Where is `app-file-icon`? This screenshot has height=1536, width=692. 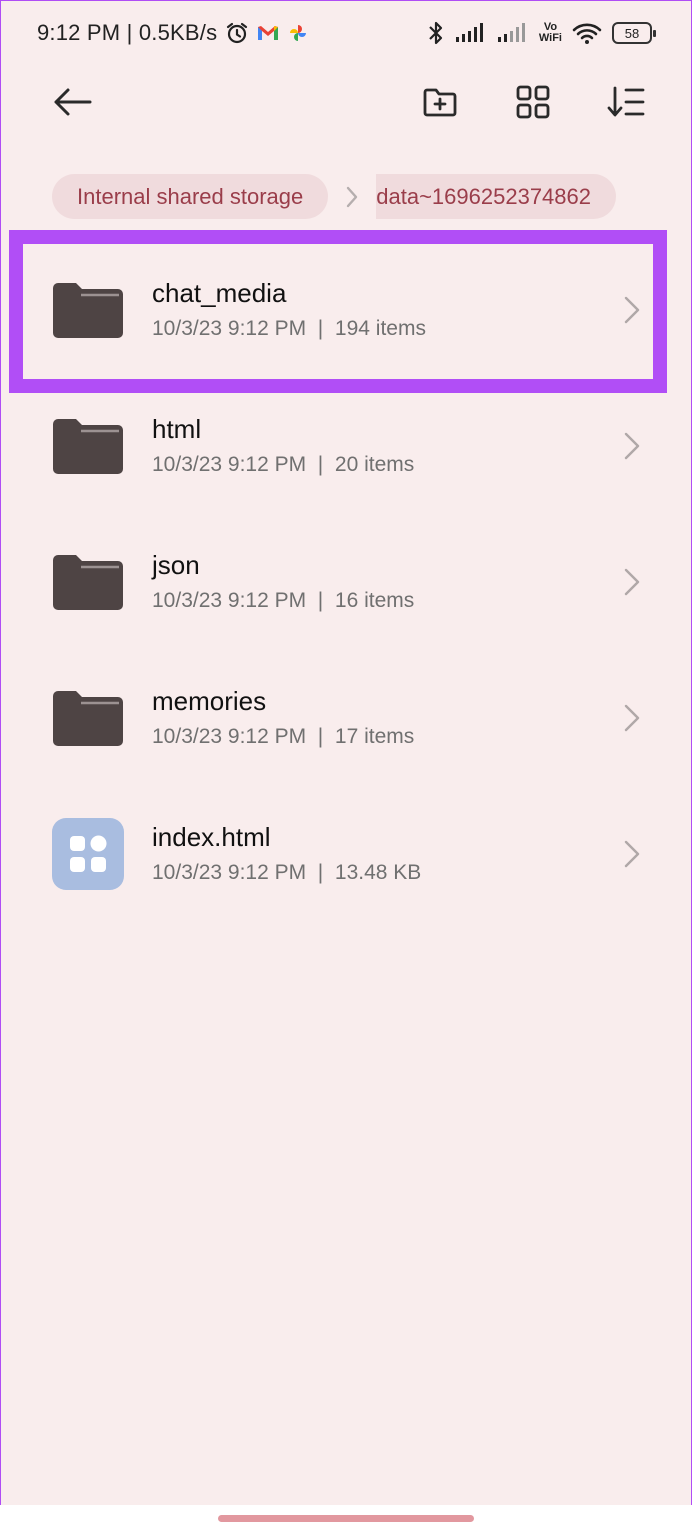
app-file-icon is located at coordinates (88, 854).